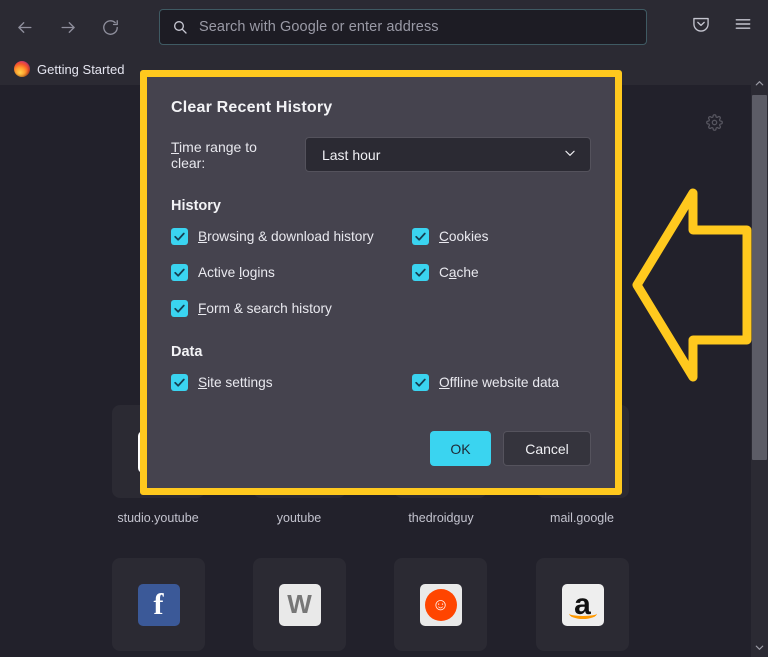 The image size is (768, 657). I want to click on personalize-button, so click(714, 125).